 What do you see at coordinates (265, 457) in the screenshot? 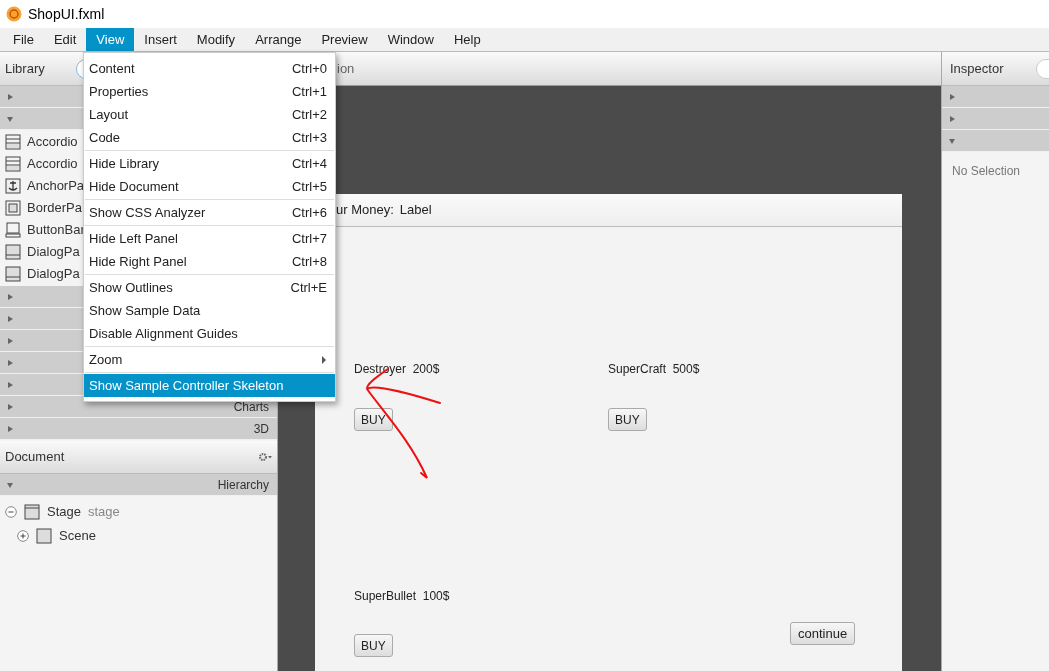
I see `gear-menu-icon` at bounding box center [265, 457].